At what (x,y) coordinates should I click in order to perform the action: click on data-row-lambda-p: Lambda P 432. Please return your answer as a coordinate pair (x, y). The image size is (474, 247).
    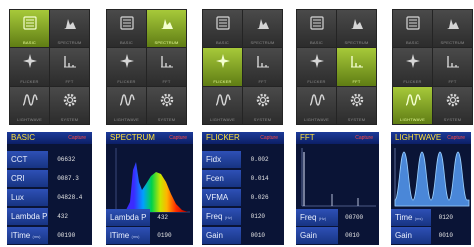
    Looking at the image, I should click on (149, 217).